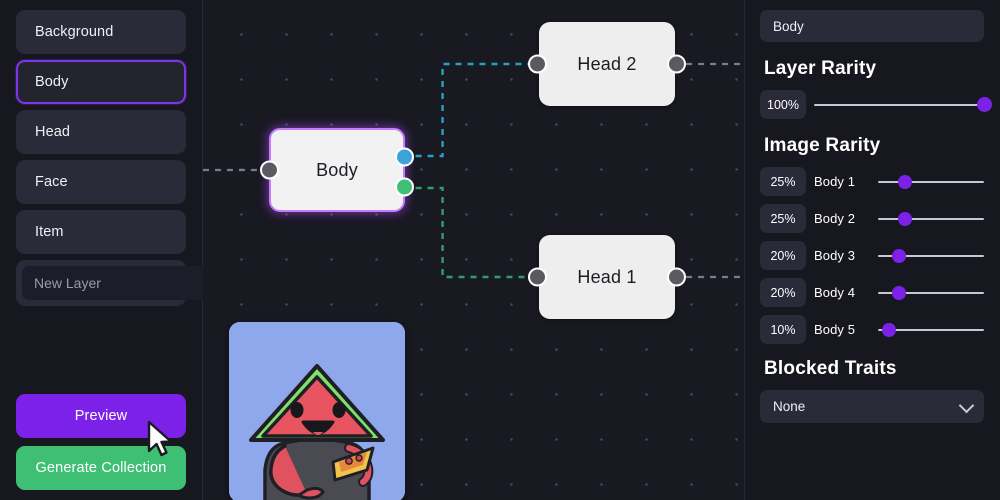  I want to click on node-body-label: Body, so click(337, 169).